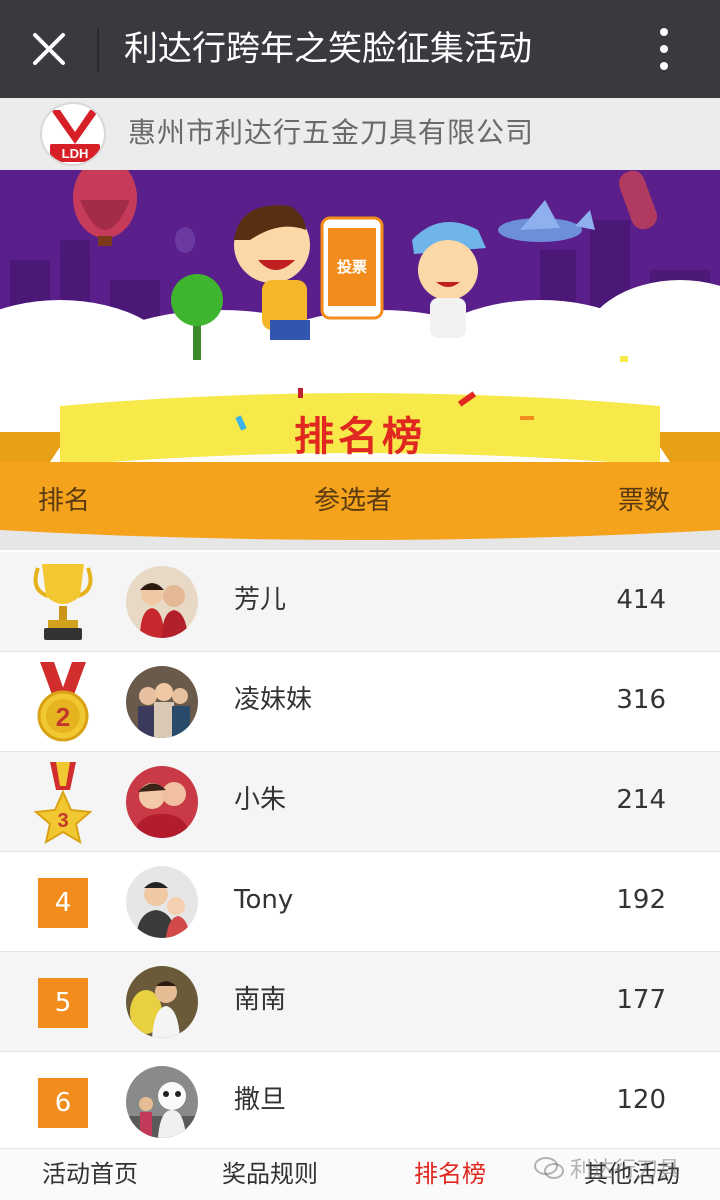  What do you see at coordinates (63, 1003) in the screenshot?
I see `rank-number-badge: 5` at bounding box center [63, 1003].